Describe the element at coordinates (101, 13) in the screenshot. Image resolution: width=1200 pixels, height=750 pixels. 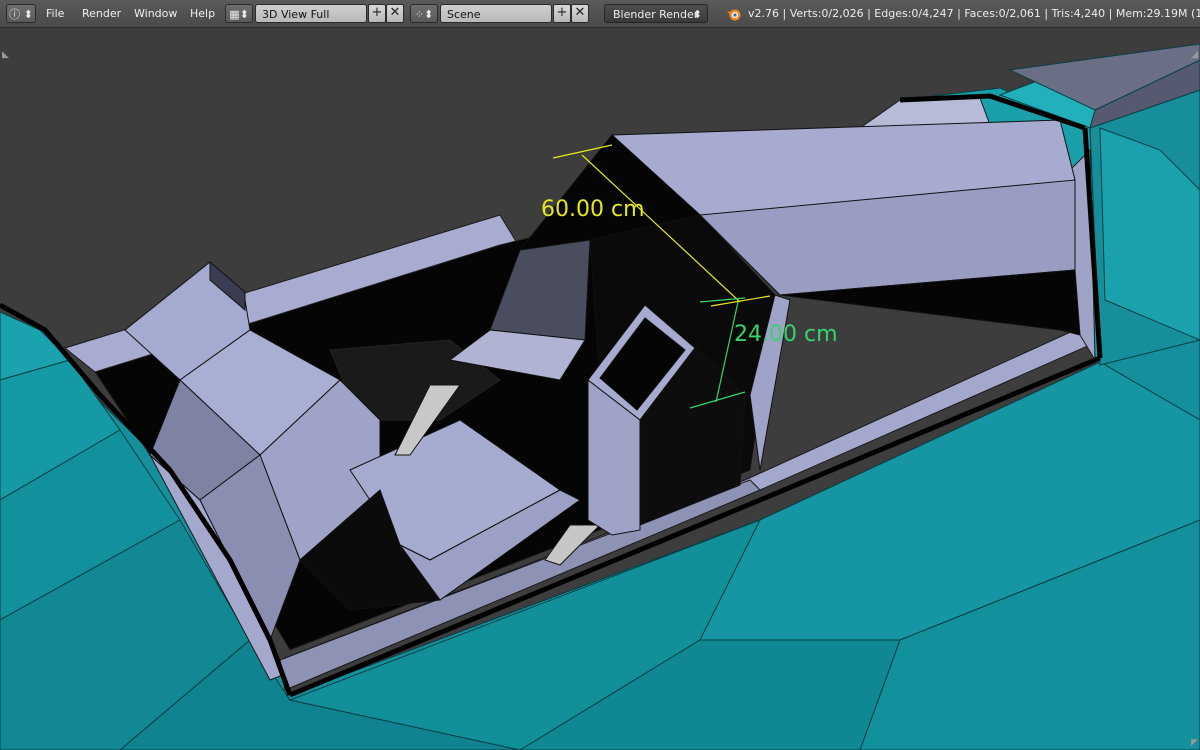
I see `menu-render: Render` at that location.